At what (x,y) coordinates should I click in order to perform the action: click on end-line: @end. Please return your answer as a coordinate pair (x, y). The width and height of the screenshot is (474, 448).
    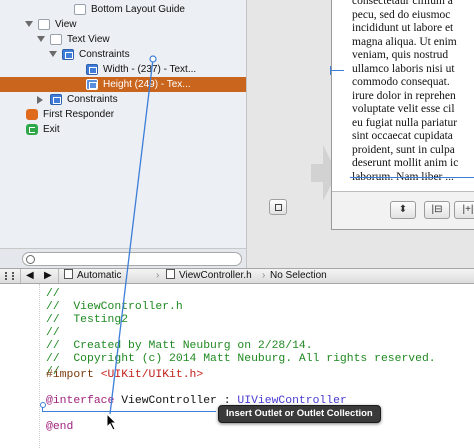
    Looking at the image, I should click on (59, 427).